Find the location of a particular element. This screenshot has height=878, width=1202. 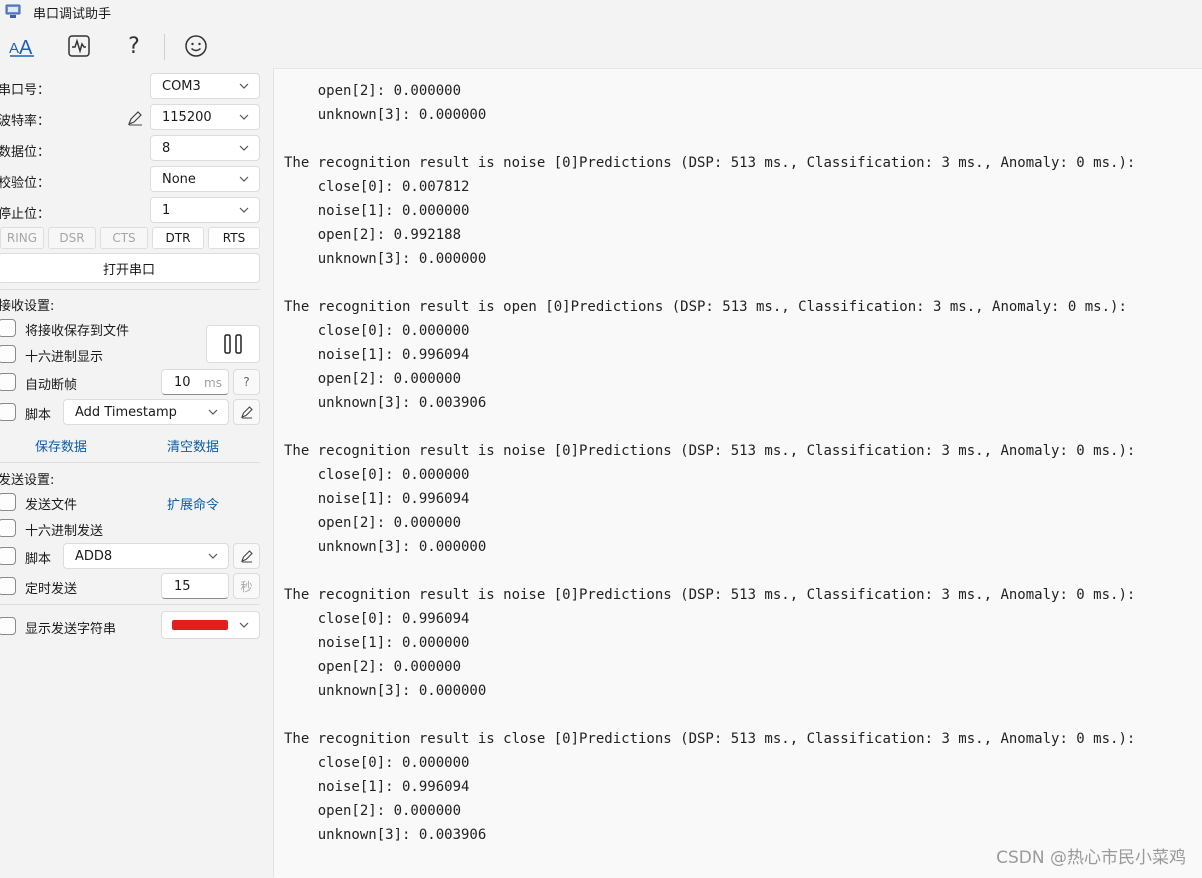

output-line: unknown[3]: 0.003906 is located at coordinates (385, 403).